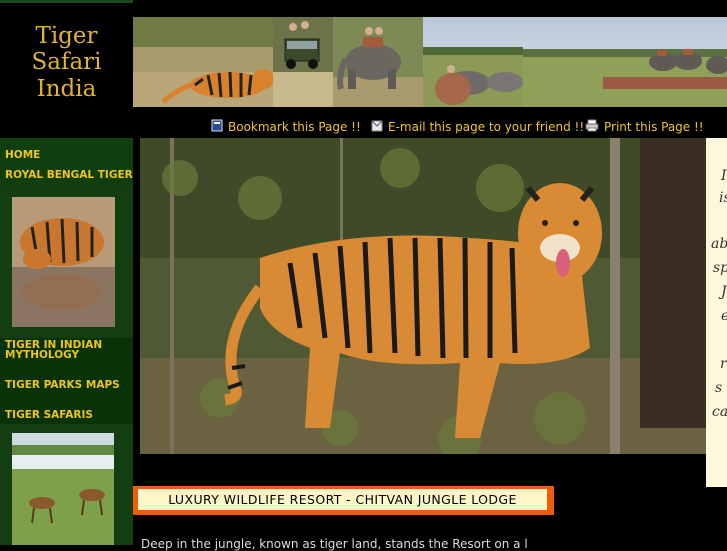  I want to click on site-logo: Tiger Safari India, so click(66, 55).